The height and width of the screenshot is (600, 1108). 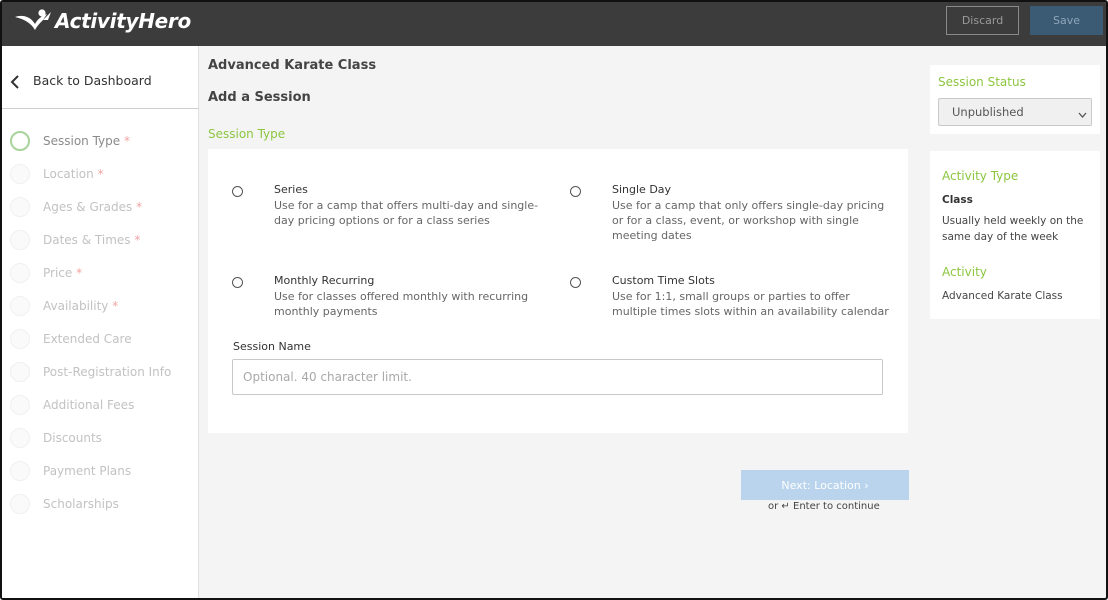 What do you see at coordinates (81, 503) in the screenshot?
I see `step-label: Scholarships` at bounding box center [81, 503].